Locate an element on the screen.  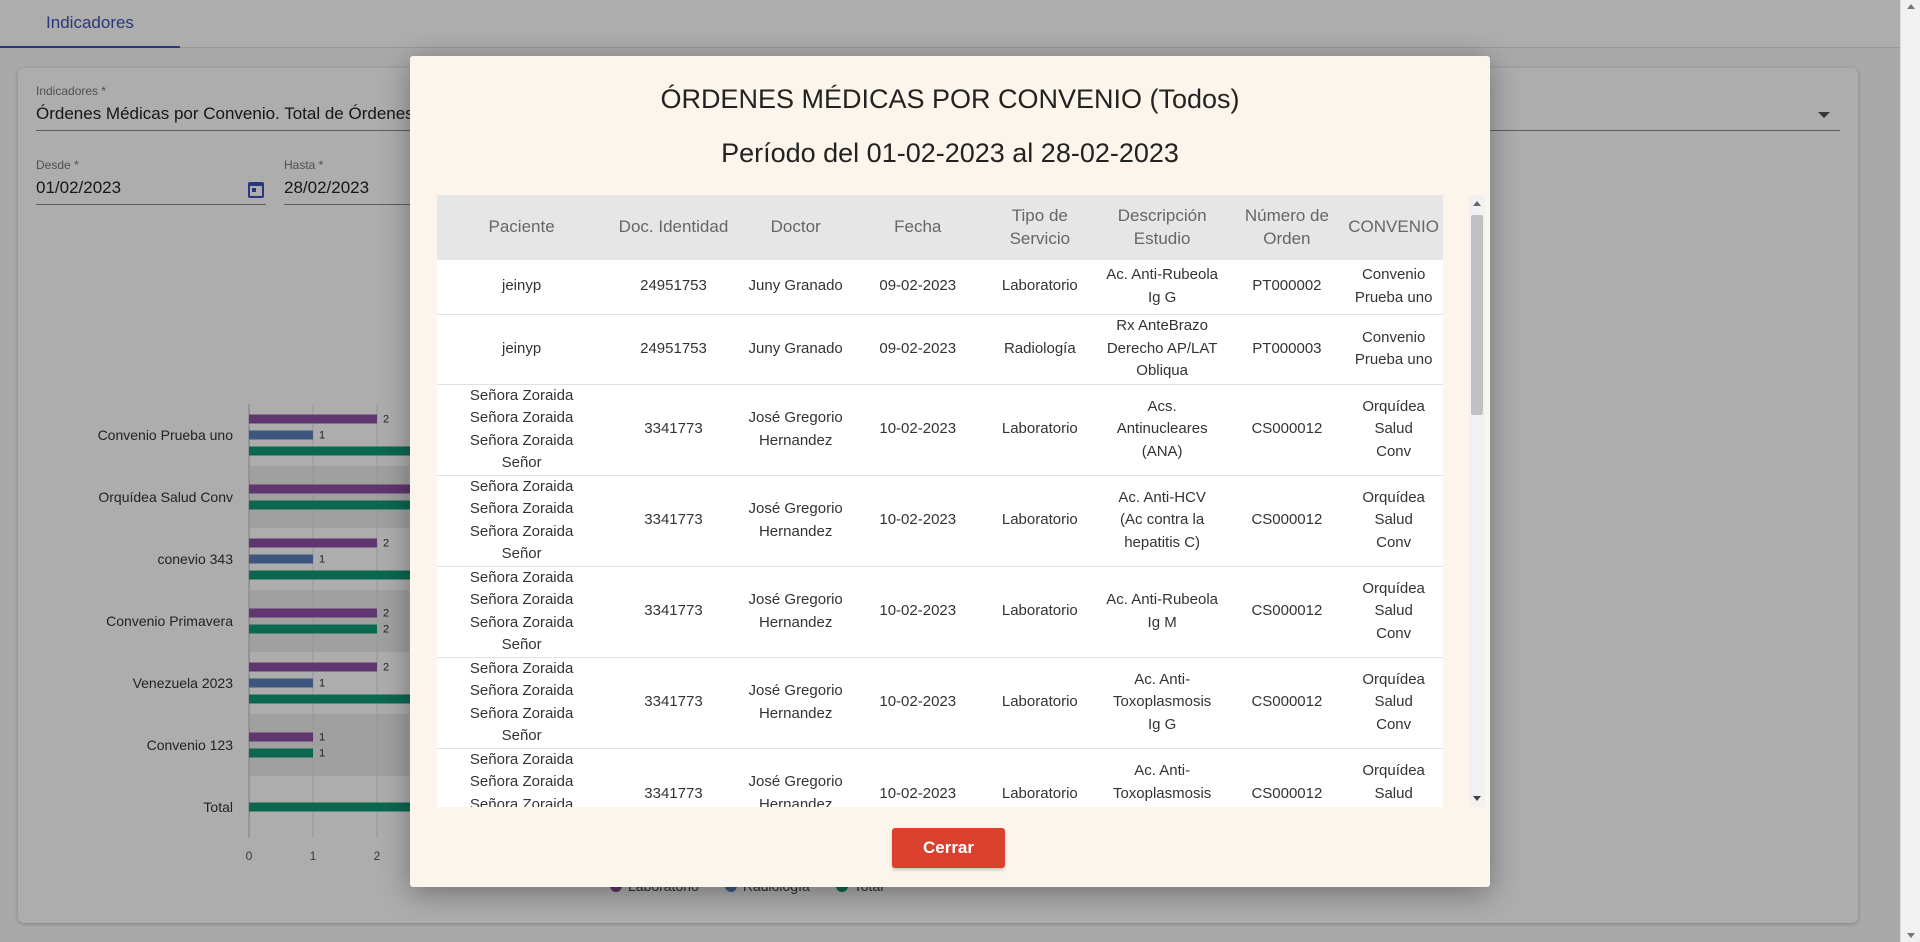
table-cell-paciente: jeinyp is located at coordinates (522, 348).